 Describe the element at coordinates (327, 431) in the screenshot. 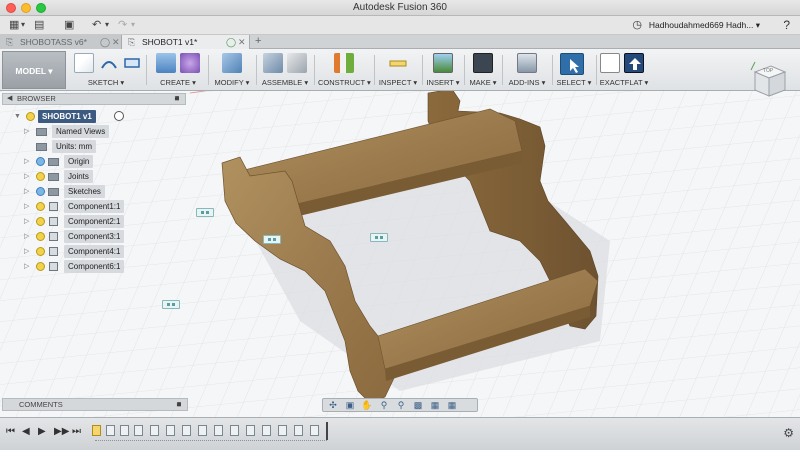

I see `timeline-marker` at that location.